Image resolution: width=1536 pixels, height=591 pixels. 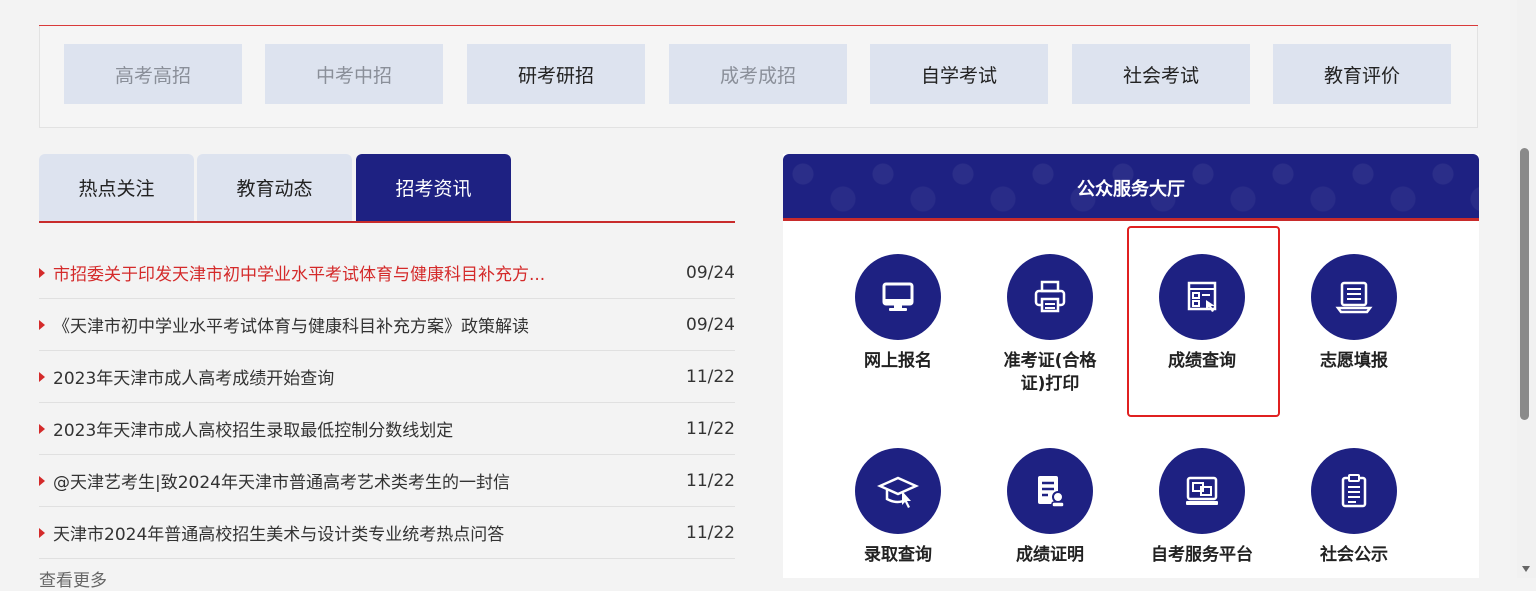 I want to click on graduation-cap-icon, so click(x=898, y=491).